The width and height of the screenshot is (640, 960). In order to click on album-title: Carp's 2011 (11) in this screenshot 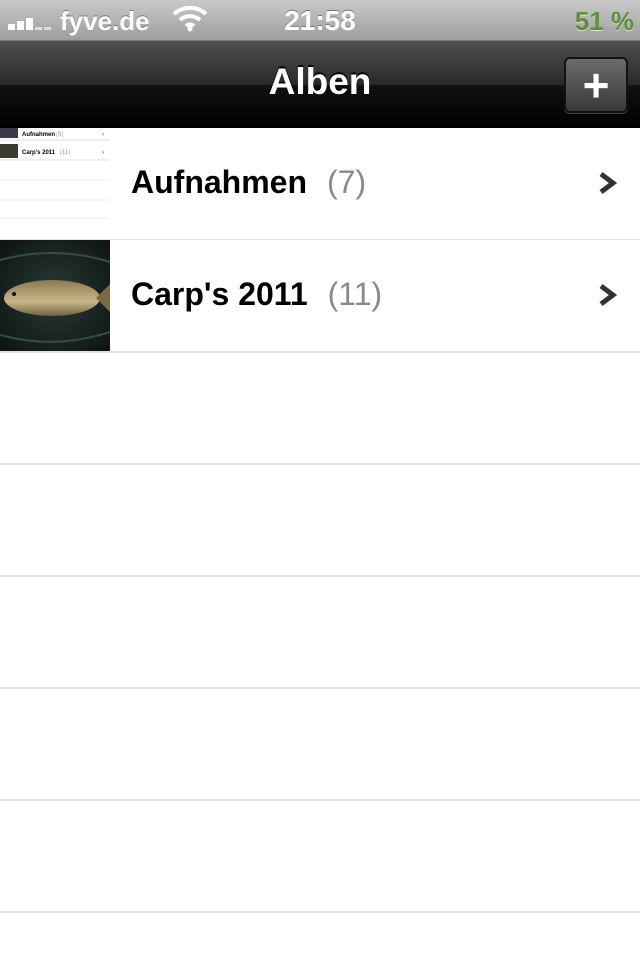, I will do `click(256, 294)`.